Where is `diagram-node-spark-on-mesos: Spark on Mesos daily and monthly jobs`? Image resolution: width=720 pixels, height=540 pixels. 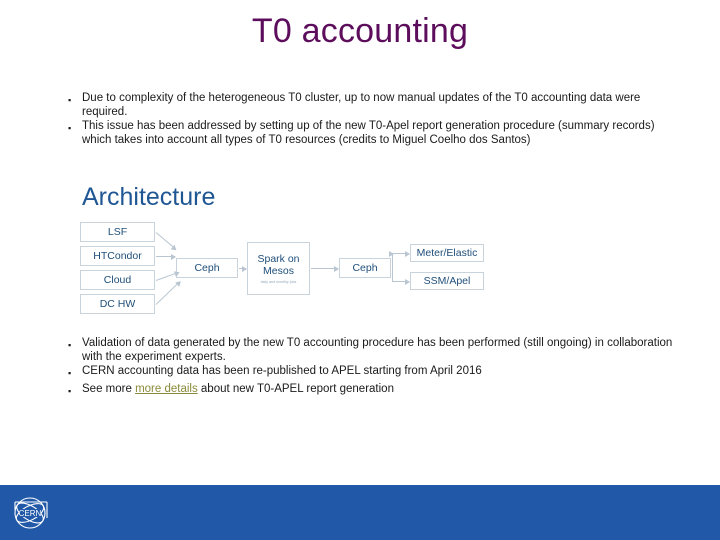 diagram-node-spark-on-mesos: Spark on Mesos daily and monthly jobs is located at coordinates (278, 268).